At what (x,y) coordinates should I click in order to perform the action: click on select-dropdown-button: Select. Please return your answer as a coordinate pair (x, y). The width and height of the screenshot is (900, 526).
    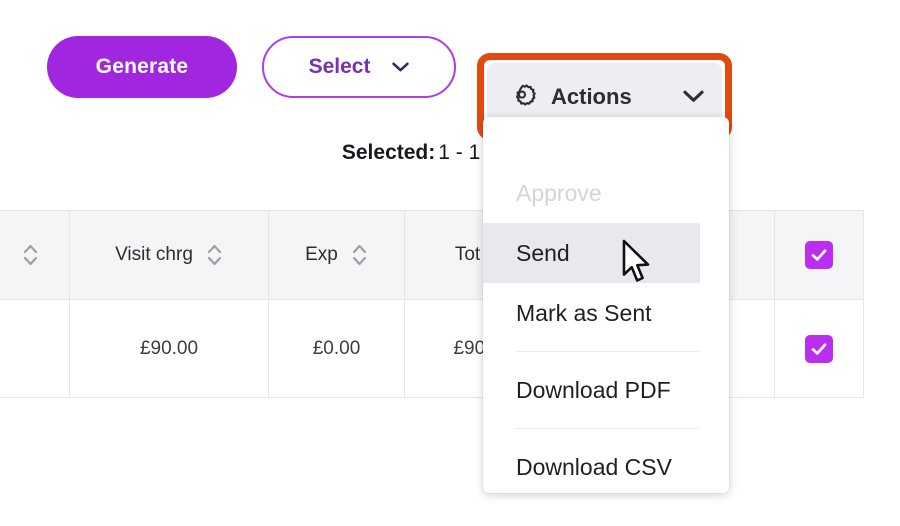
    Looking at the image, I should click on (359, 67).